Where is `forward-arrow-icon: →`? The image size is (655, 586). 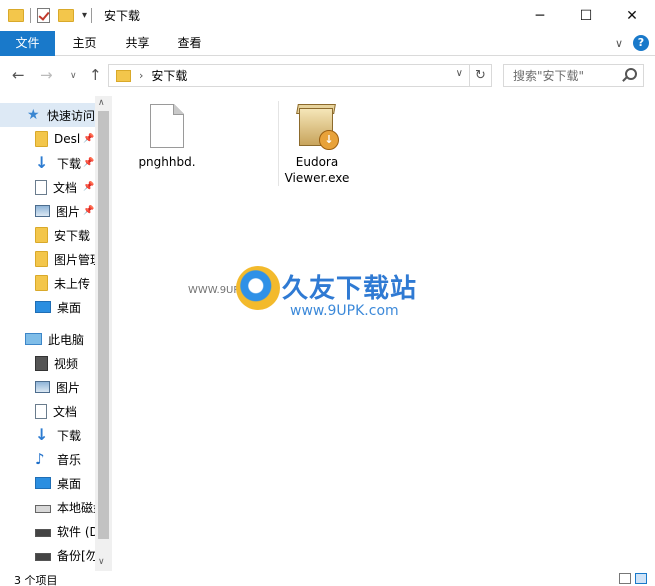
forward-arrow-icon: → is located at coordinates (46, 75).